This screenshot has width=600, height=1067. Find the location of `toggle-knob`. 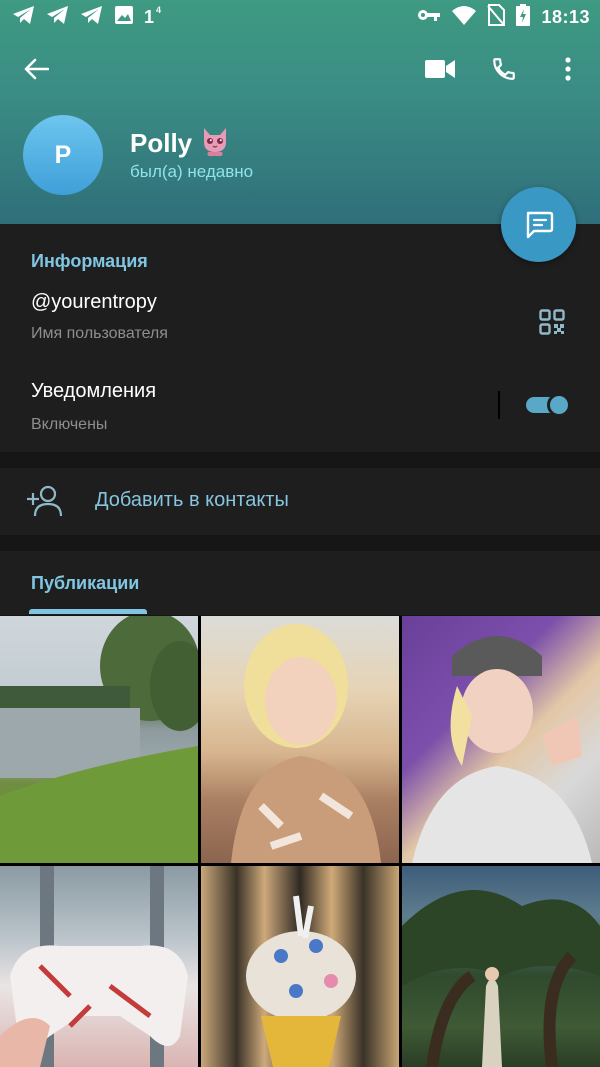

toggle-knob is located at coordinates (559, 405).